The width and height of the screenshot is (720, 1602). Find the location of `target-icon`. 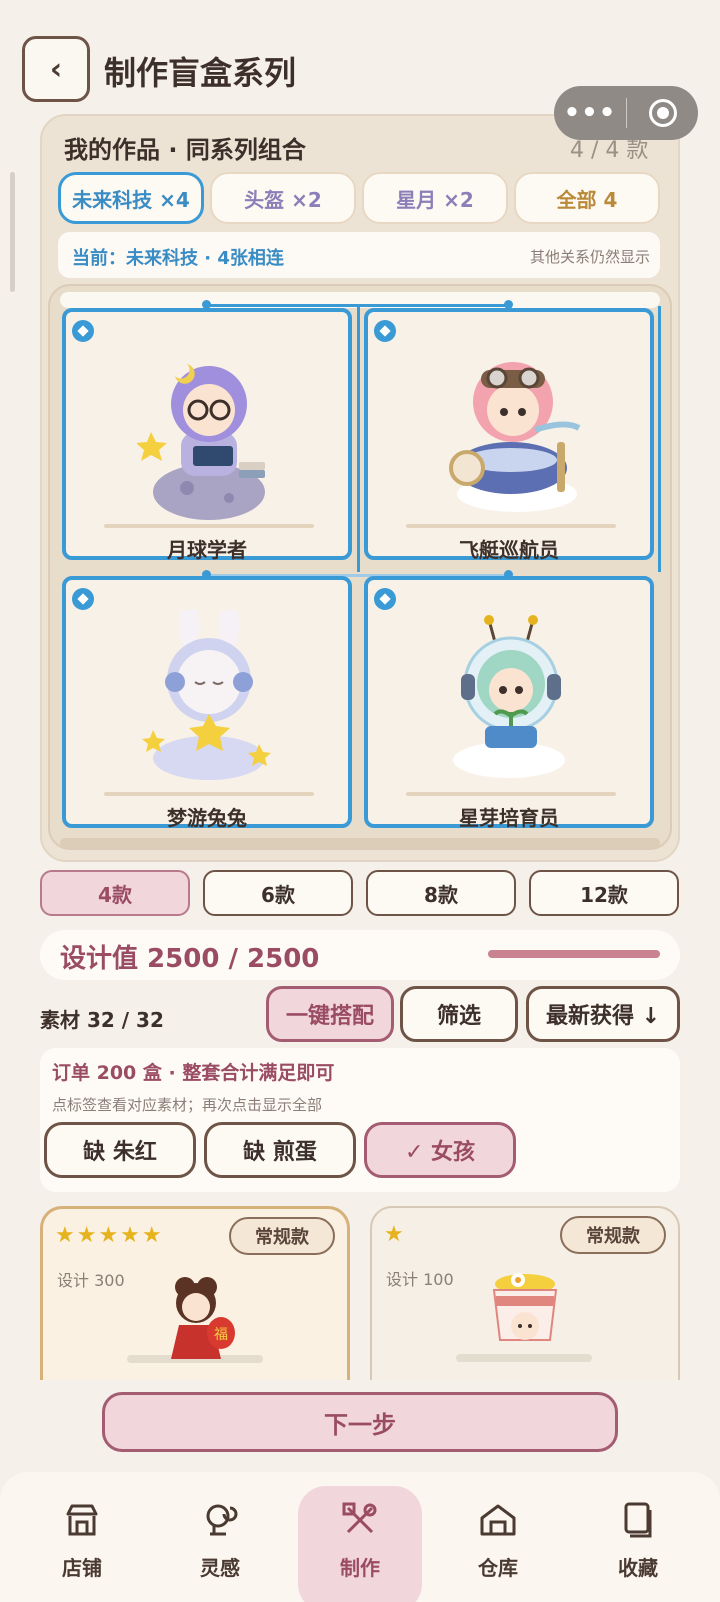

target-icon is located at coordinates (662, 113).